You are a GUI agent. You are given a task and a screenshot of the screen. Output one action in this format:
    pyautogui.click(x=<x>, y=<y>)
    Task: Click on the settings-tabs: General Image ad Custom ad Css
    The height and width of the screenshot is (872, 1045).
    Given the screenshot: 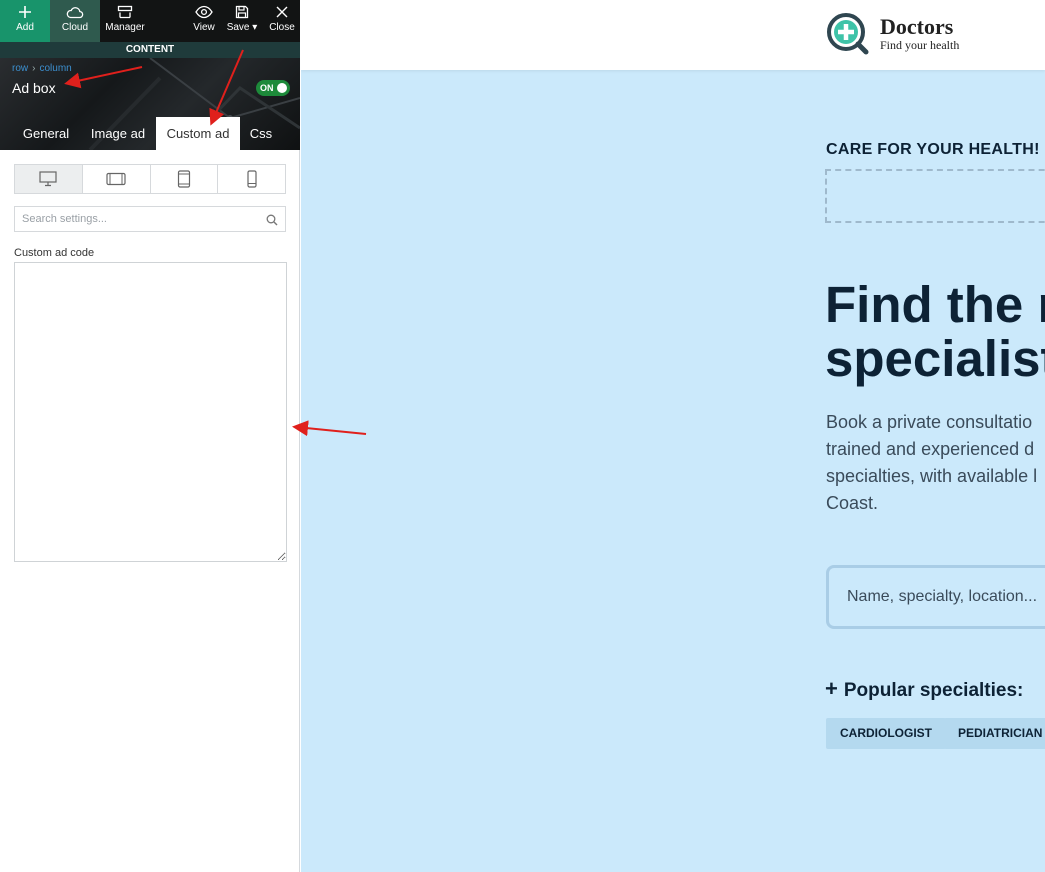 What is the action you would take?
    pyautogui.click(x=150, y=133)
    